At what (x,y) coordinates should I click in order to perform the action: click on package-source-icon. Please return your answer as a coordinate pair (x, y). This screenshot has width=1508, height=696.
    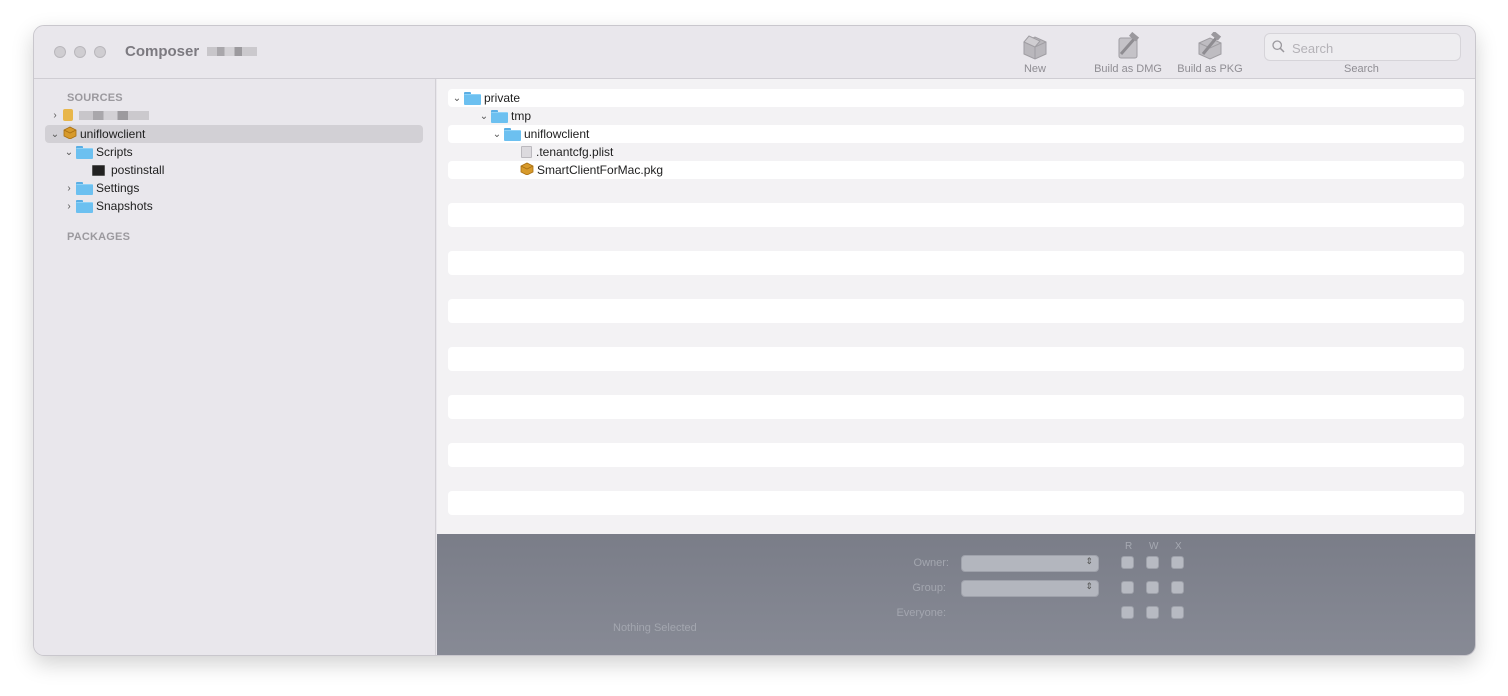
    Looking at the image, I should click on (68, 115).